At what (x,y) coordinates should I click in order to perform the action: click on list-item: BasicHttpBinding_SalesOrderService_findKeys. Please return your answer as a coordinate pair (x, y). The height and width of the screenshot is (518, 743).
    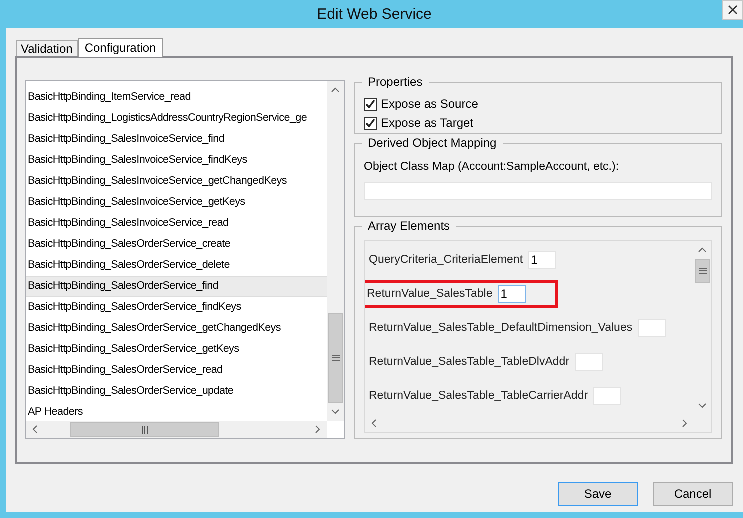
    Looking at the image, I should click on (176, 307).